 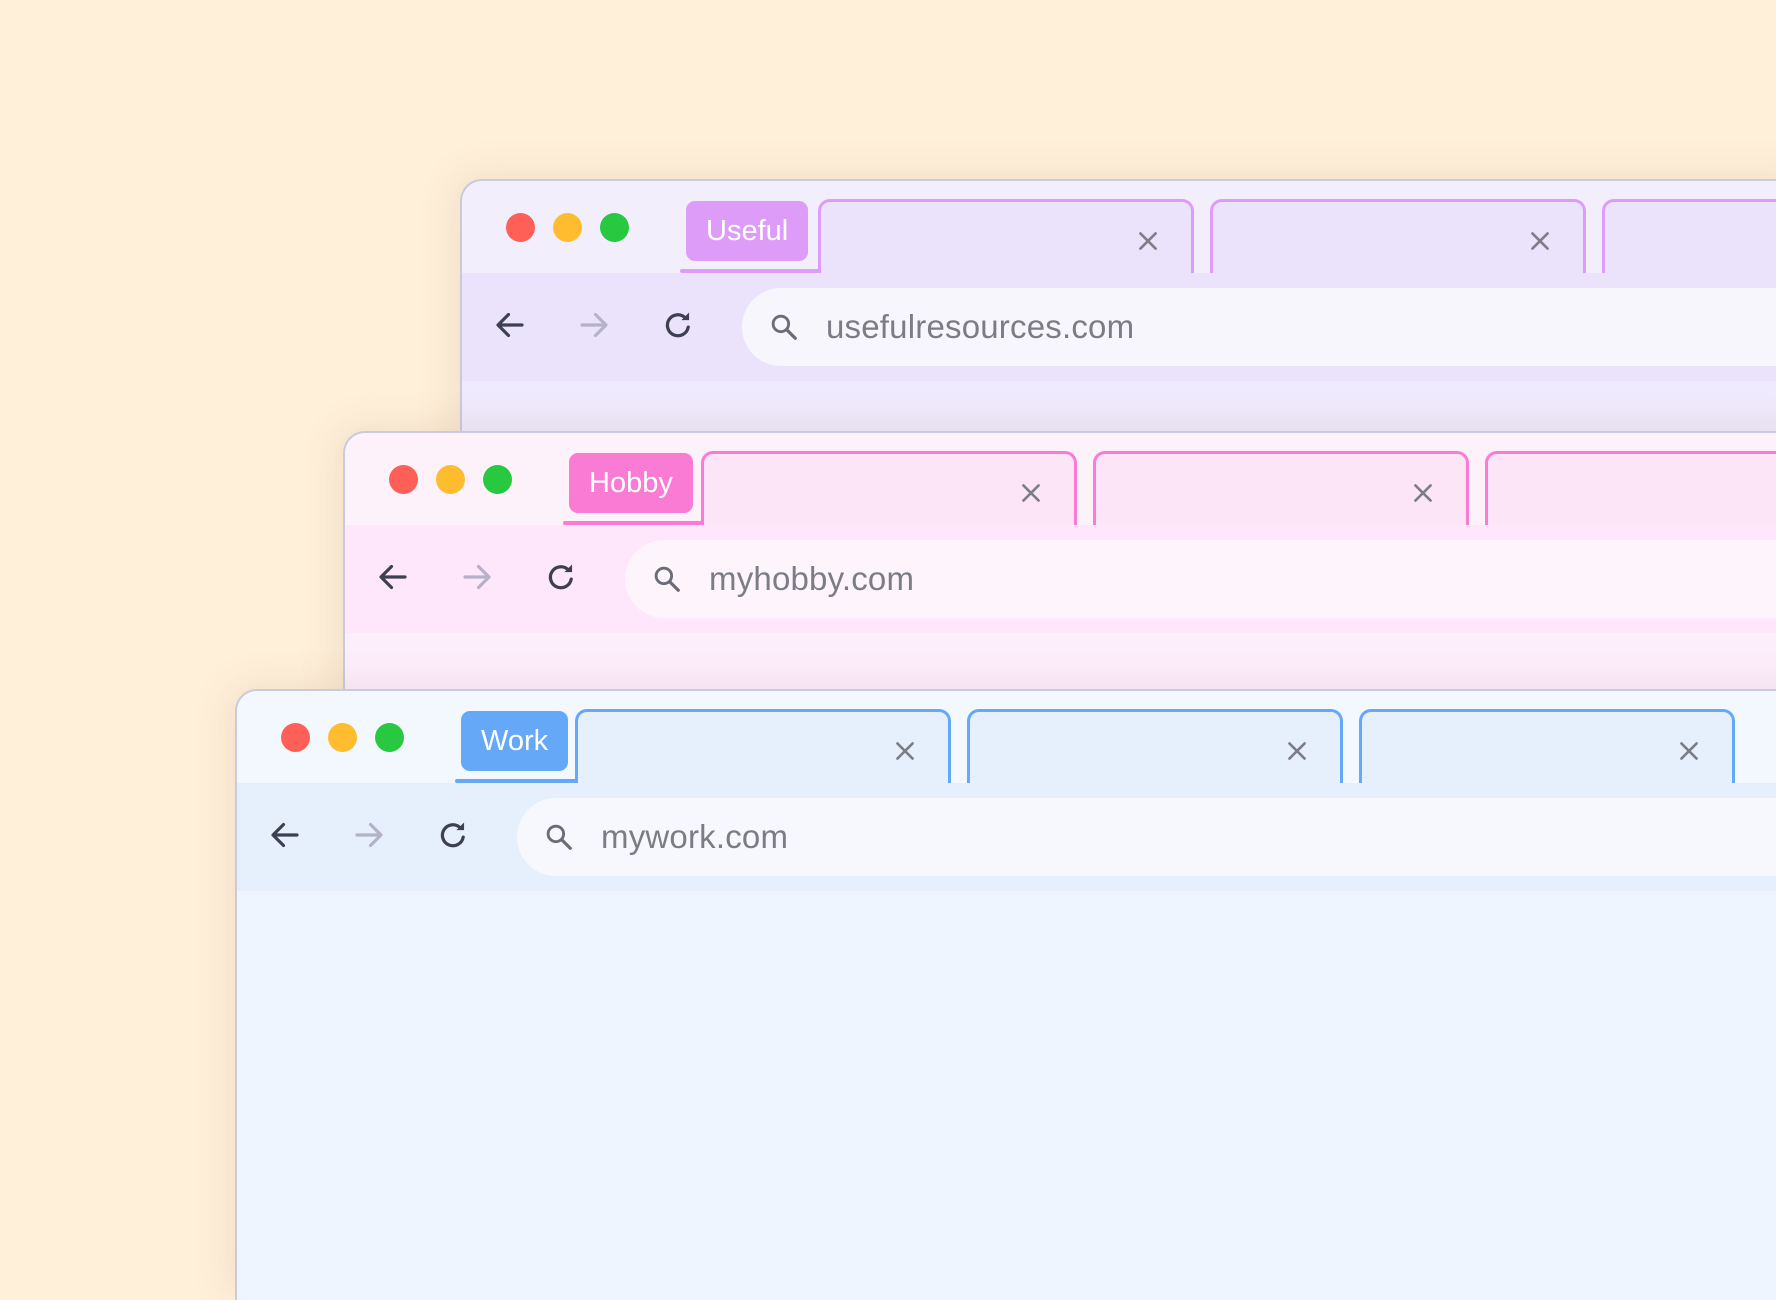 I want to click on tab-group-label: Work, so click(x=515, y=741).